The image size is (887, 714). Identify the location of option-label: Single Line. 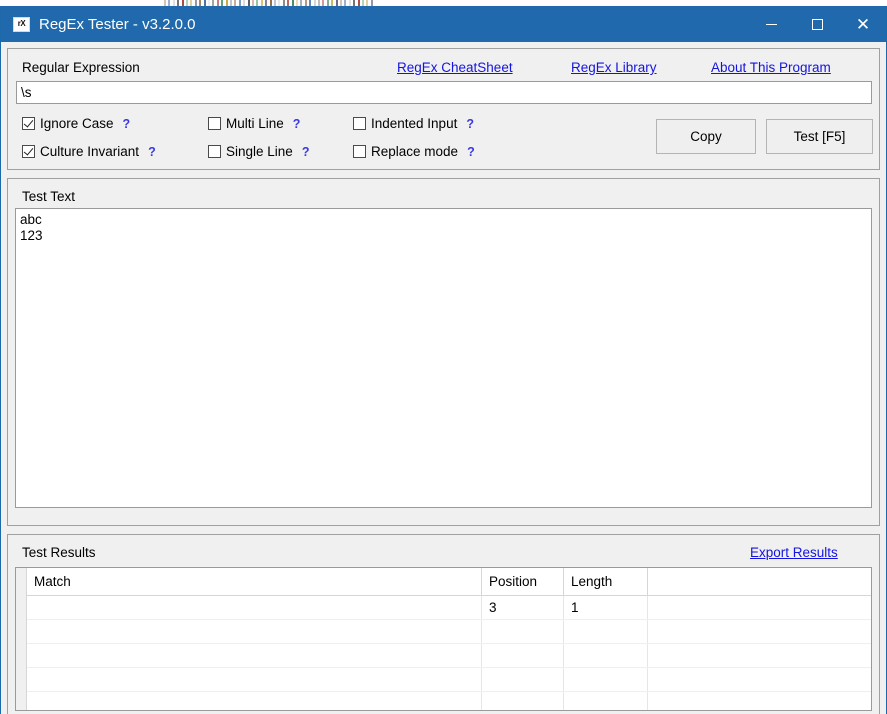
(259, 151).